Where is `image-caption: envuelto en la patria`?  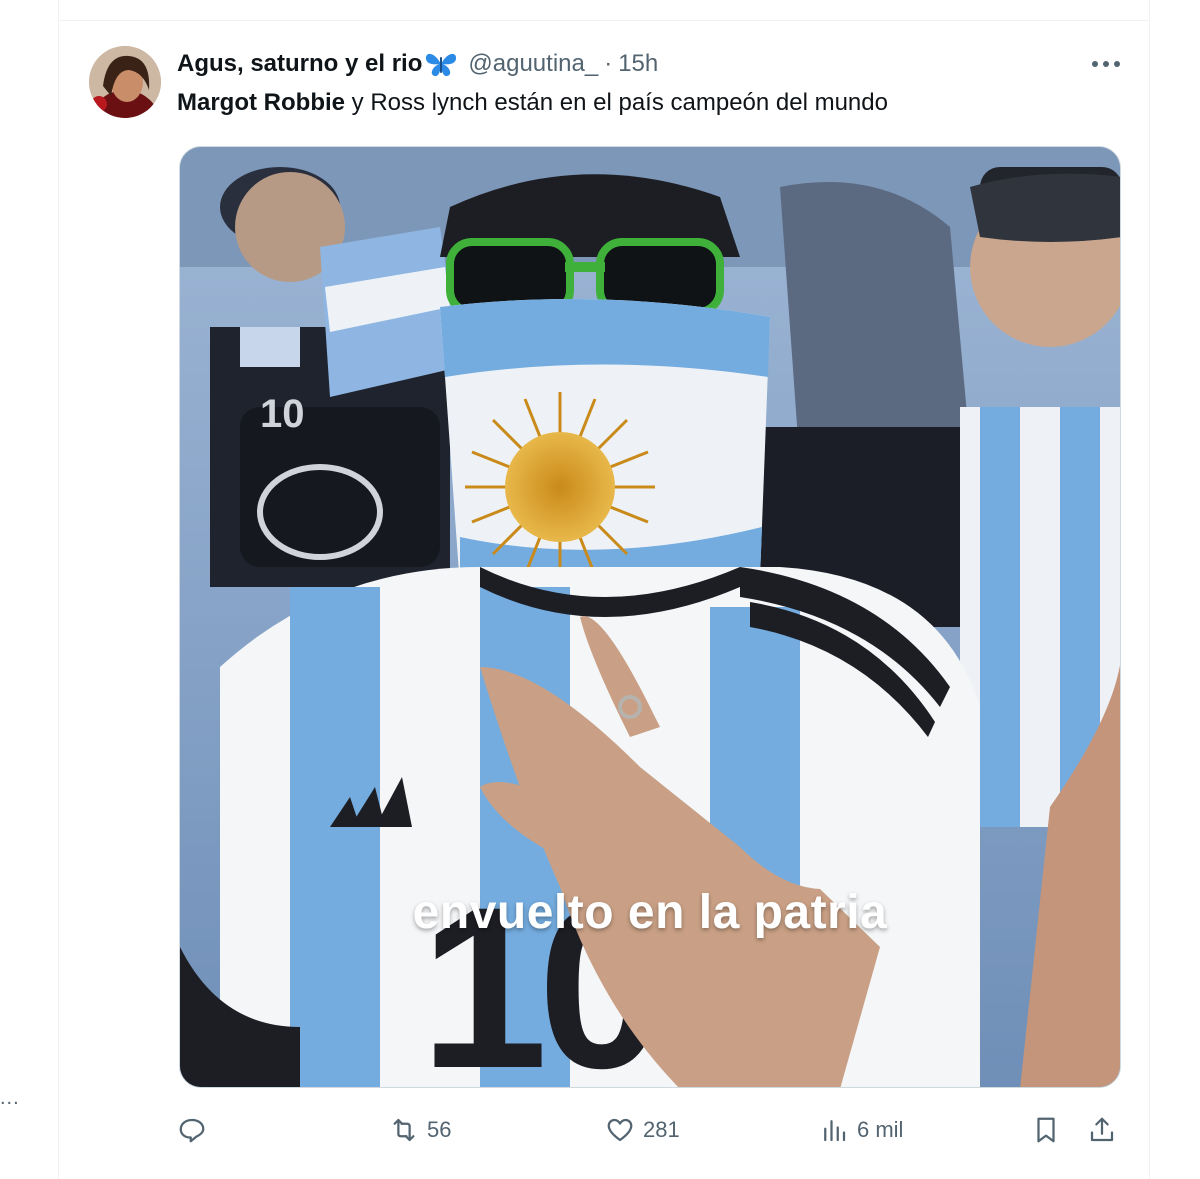 image-caption: envuelto en la patria is located at coordinates (650, 912).